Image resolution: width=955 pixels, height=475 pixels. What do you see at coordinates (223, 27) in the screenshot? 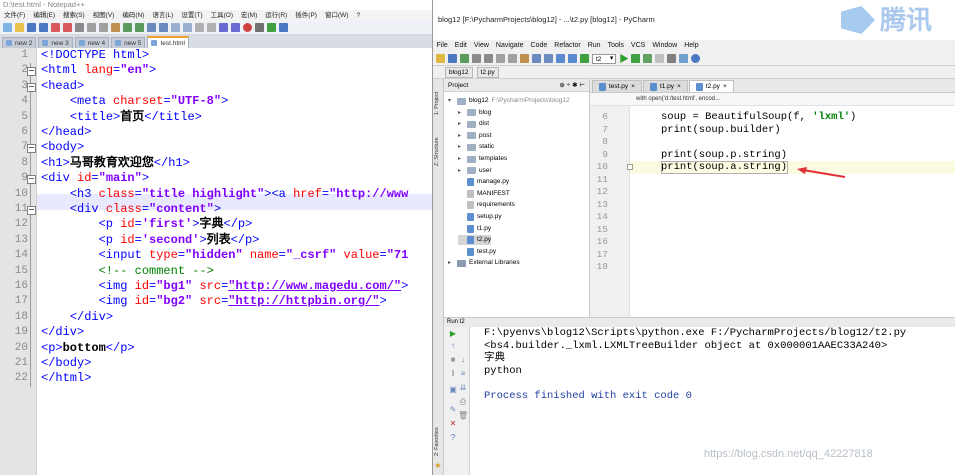
I see `show-all-icon` at bounding box center [223, 27].